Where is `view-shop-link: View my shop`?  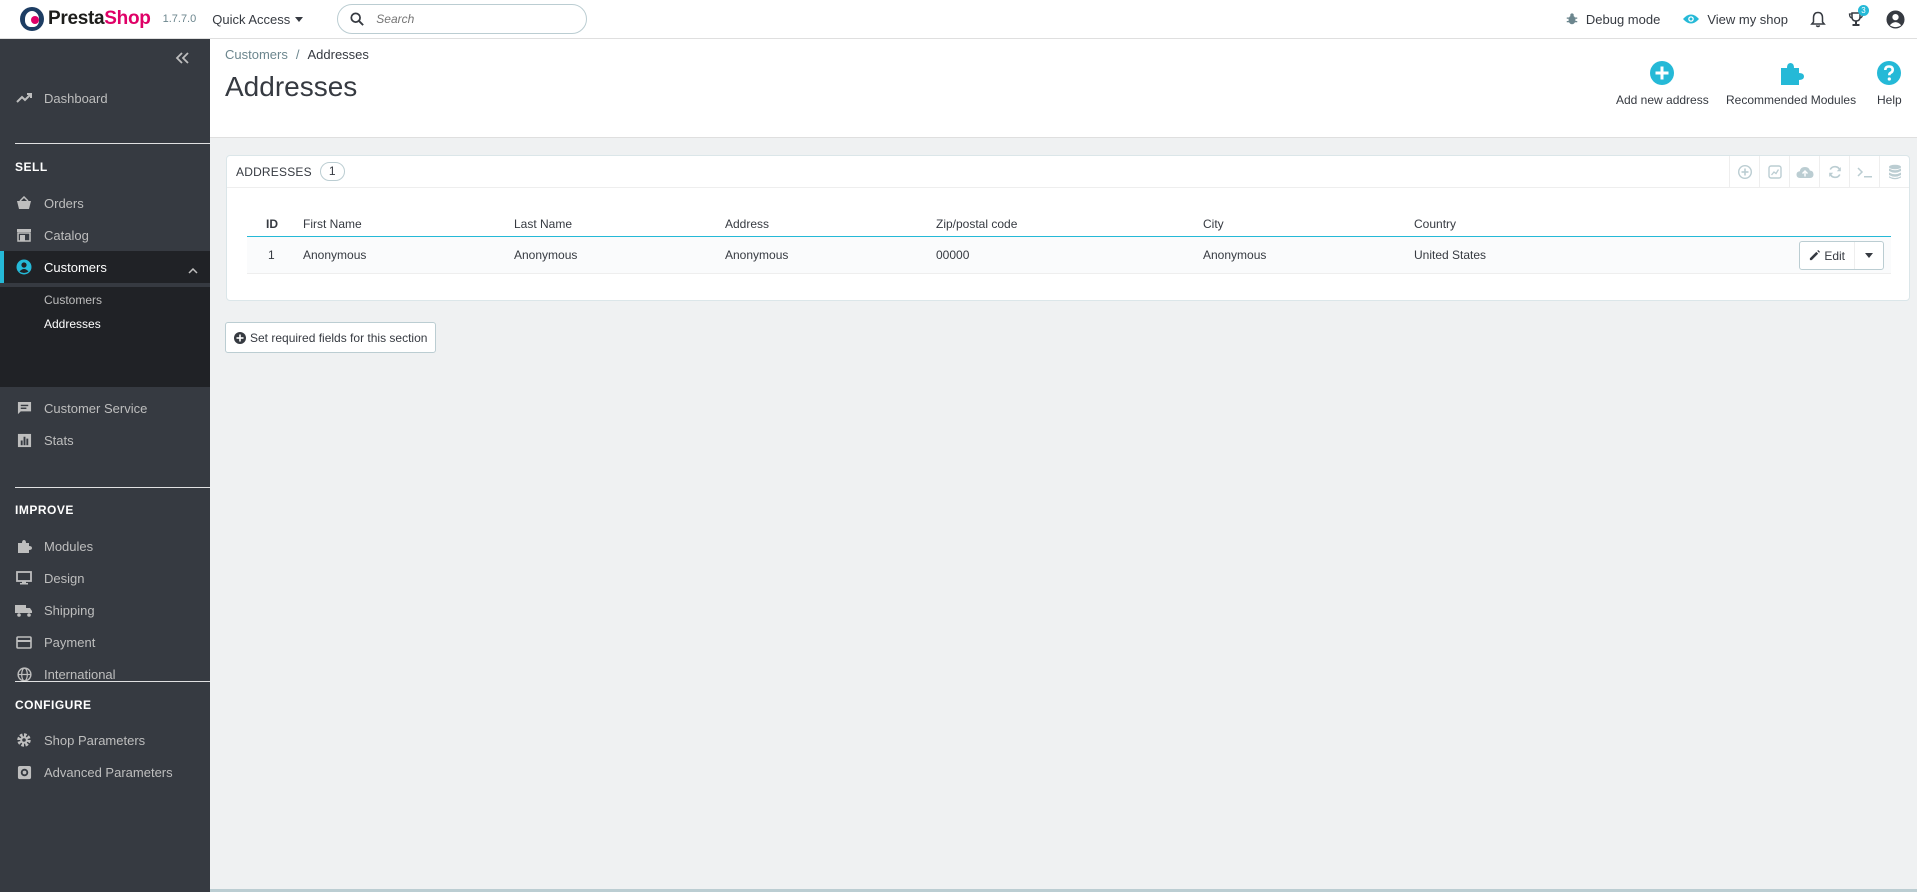 view-shop-link: View my shop is located at coordinates (1735, 19).